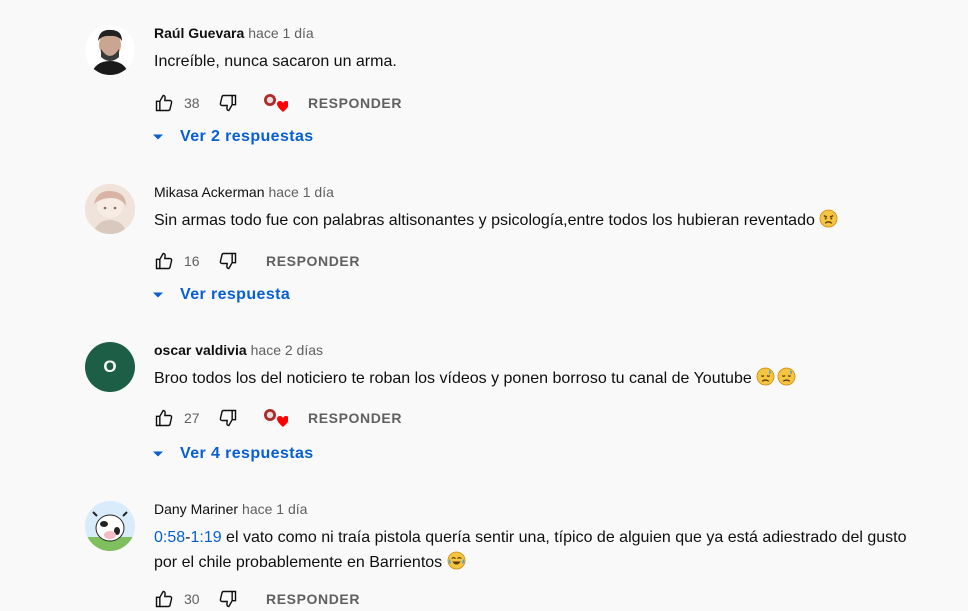  I want to click on comment-actions: 30 RESPONDER, so click(257, 599).